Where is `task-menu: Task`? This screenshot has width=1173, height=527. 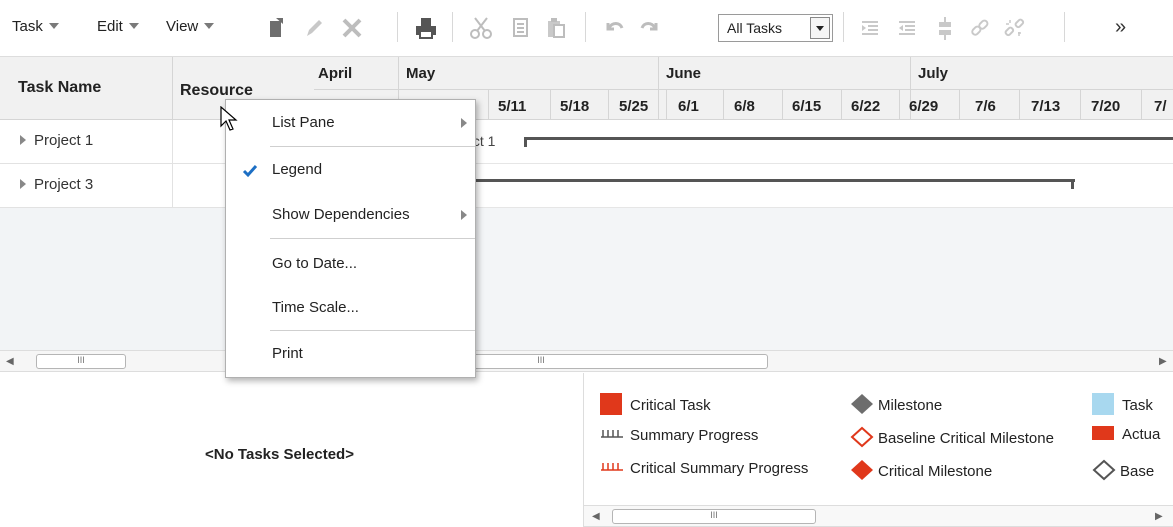 task-menu: Task is located at coordinates (35, 26).